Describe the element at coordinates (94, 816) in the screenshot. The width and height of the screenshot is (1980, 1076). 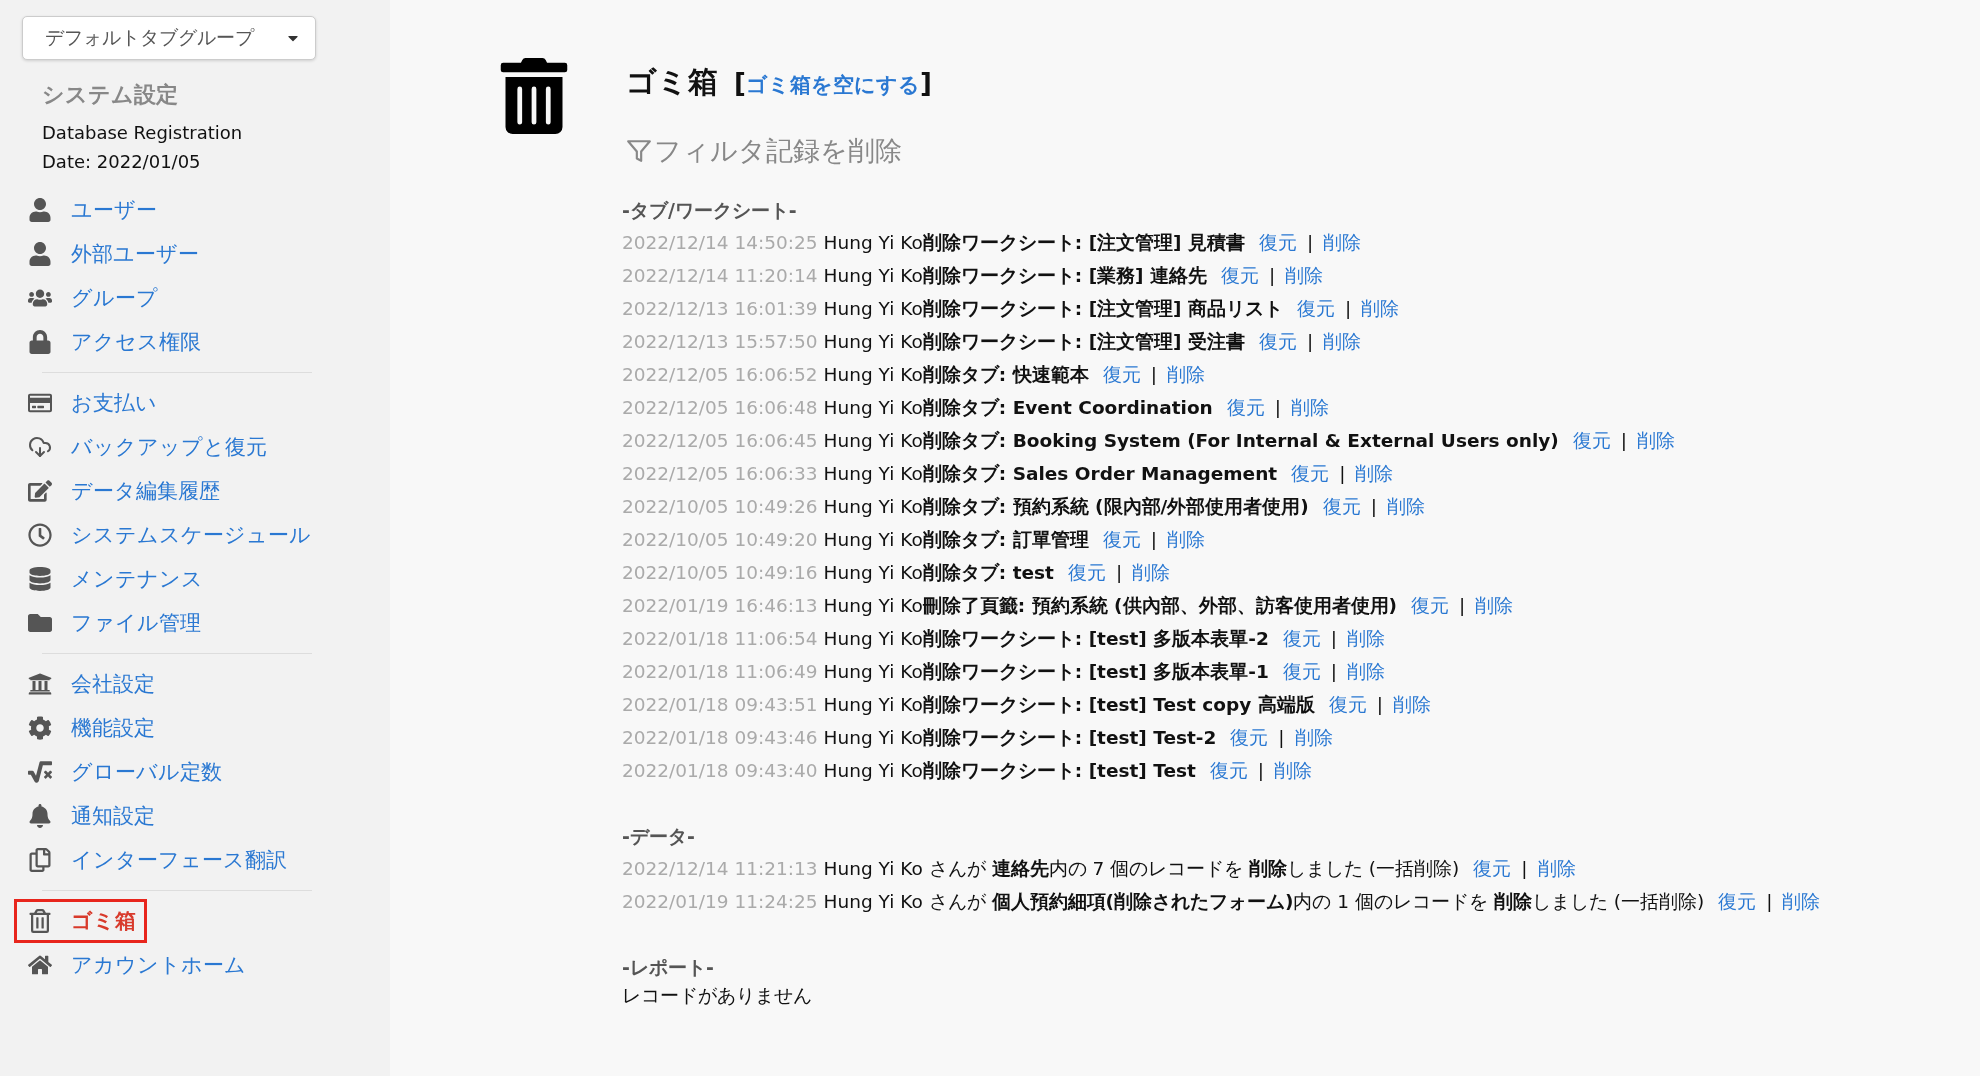
I see `sidebar-item: 通知設定` at that location.